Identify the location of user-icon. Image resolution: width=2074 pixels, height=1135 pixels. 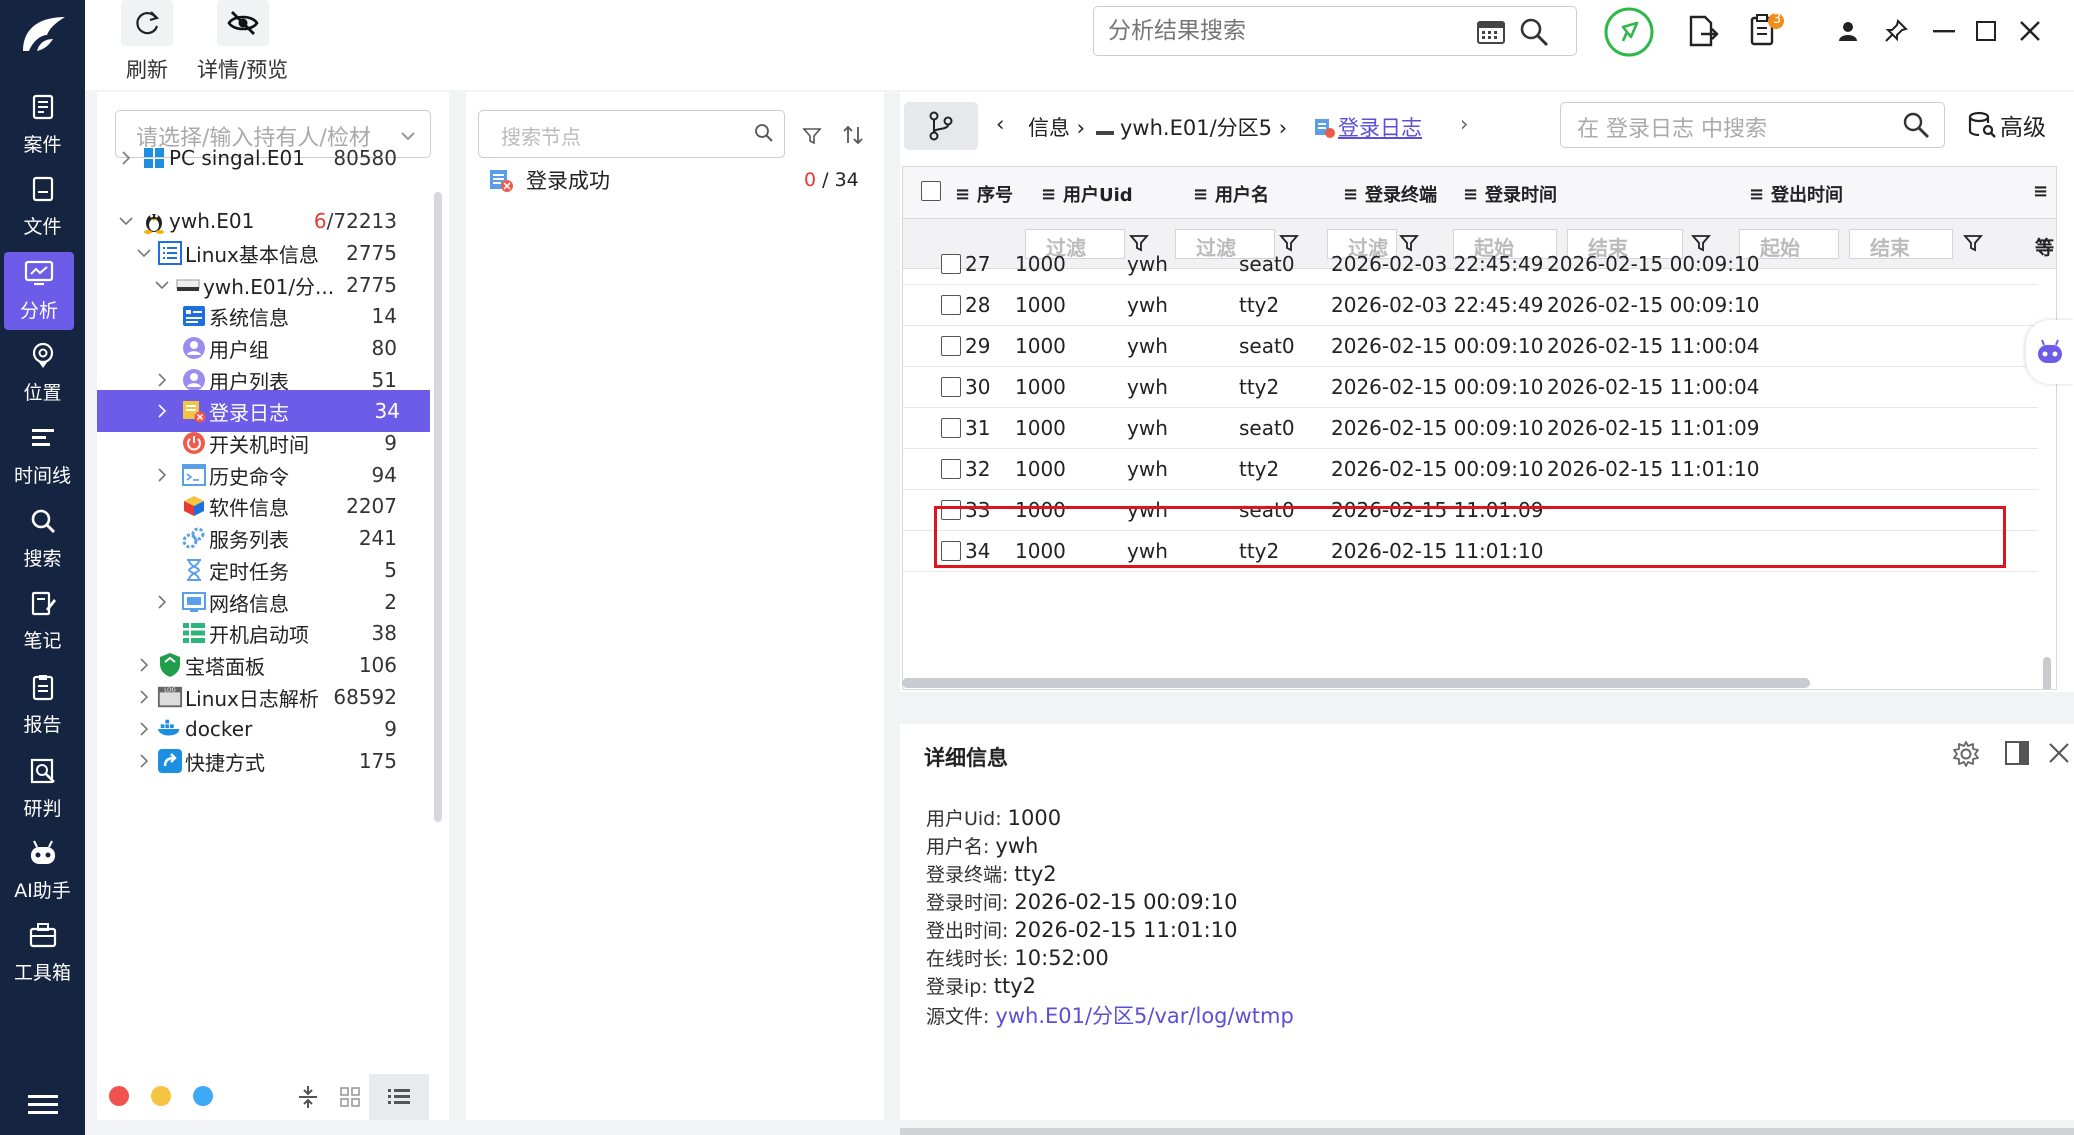
(1848, 31).